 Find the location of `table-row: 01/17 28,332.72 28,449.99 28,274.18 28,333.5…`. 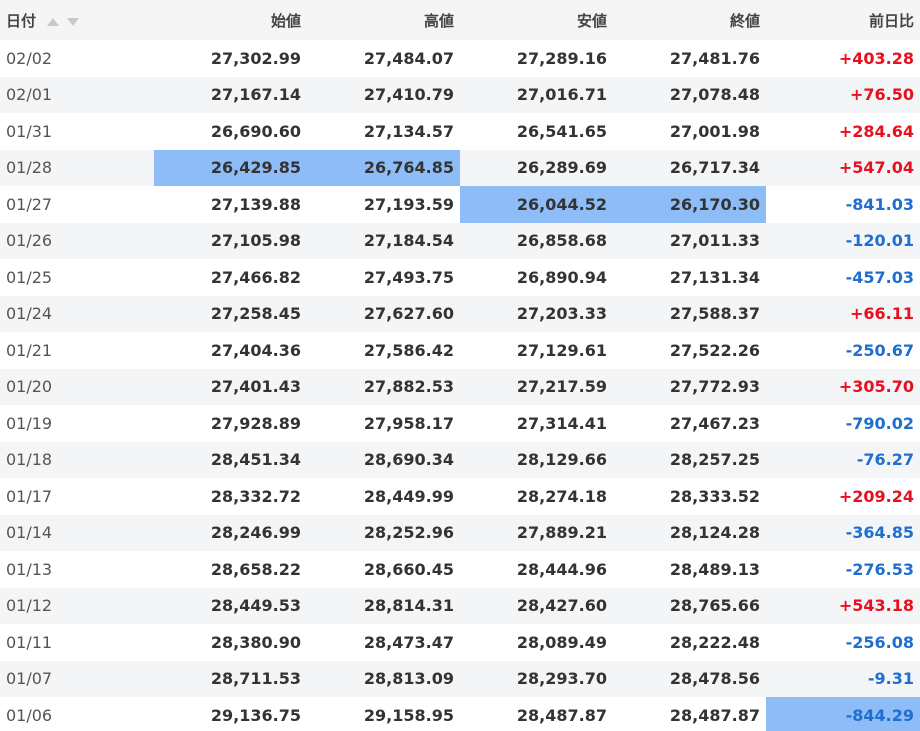

table-row: 01/17 28,332.72 28,449.99 28,274.18 28,333.5… is located at coordinates (460, 496).